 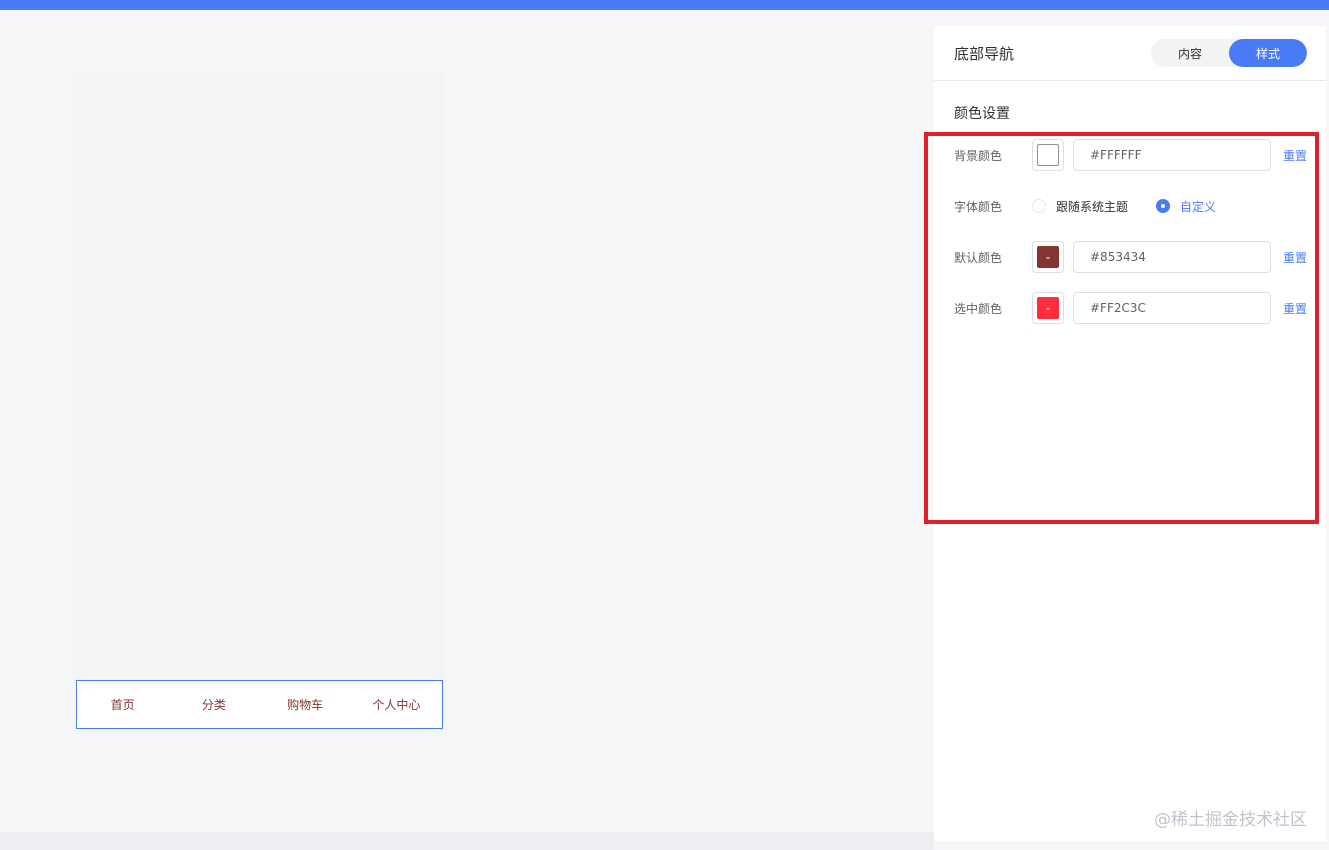 What do you see at coordinates (984, 53) in the screenshot?
I see `panel-title: 底部导航` at bounding box center [984, 53].